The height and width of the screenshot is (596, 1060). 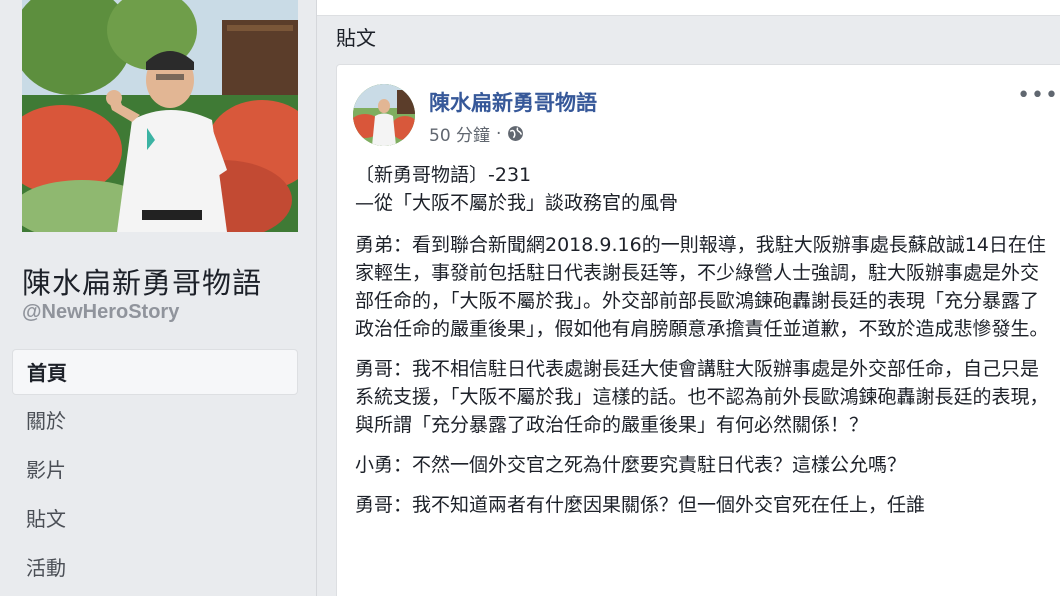 What do you see at coordinates (515, 133) in the screenshot?
I see `globe-icon` at bounding box center [515, 133].